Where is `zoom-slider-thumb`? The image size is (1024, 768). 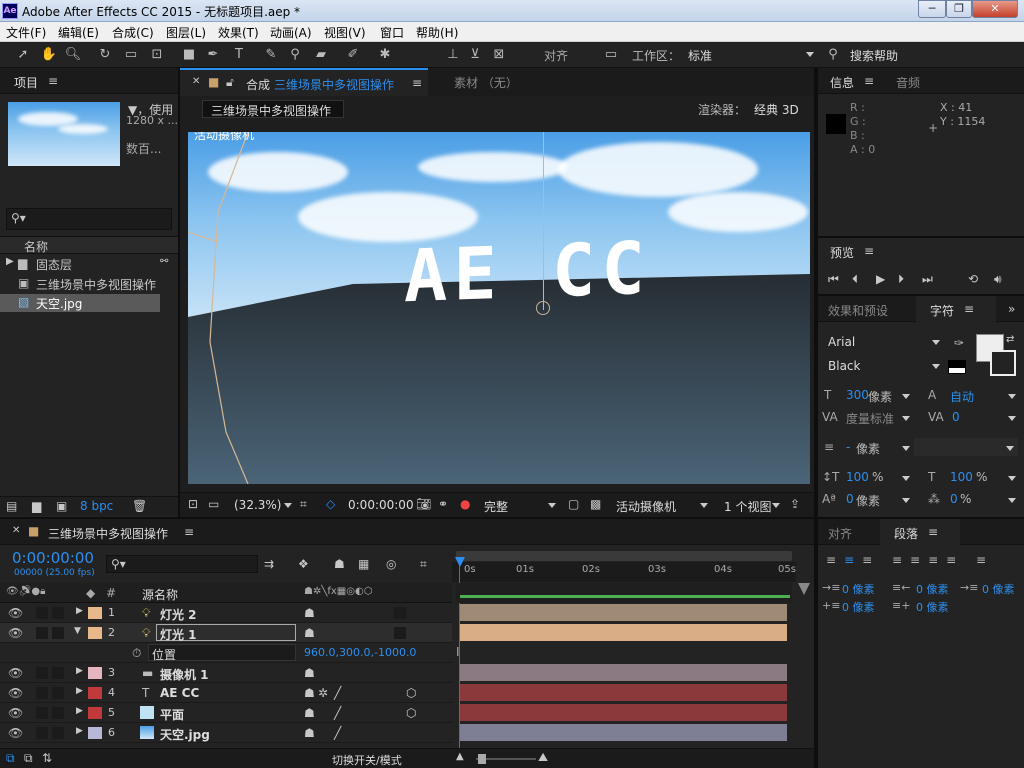
zoom-slider-thumb is located at coordinates (482, 759).